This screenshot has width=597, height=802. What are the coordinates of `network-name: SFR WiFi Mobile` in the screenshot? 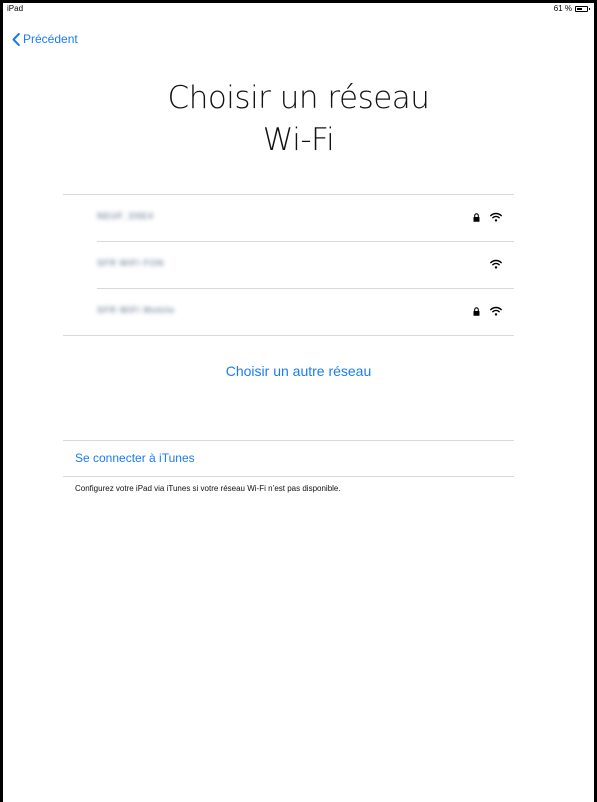 It's located at (136, 310).